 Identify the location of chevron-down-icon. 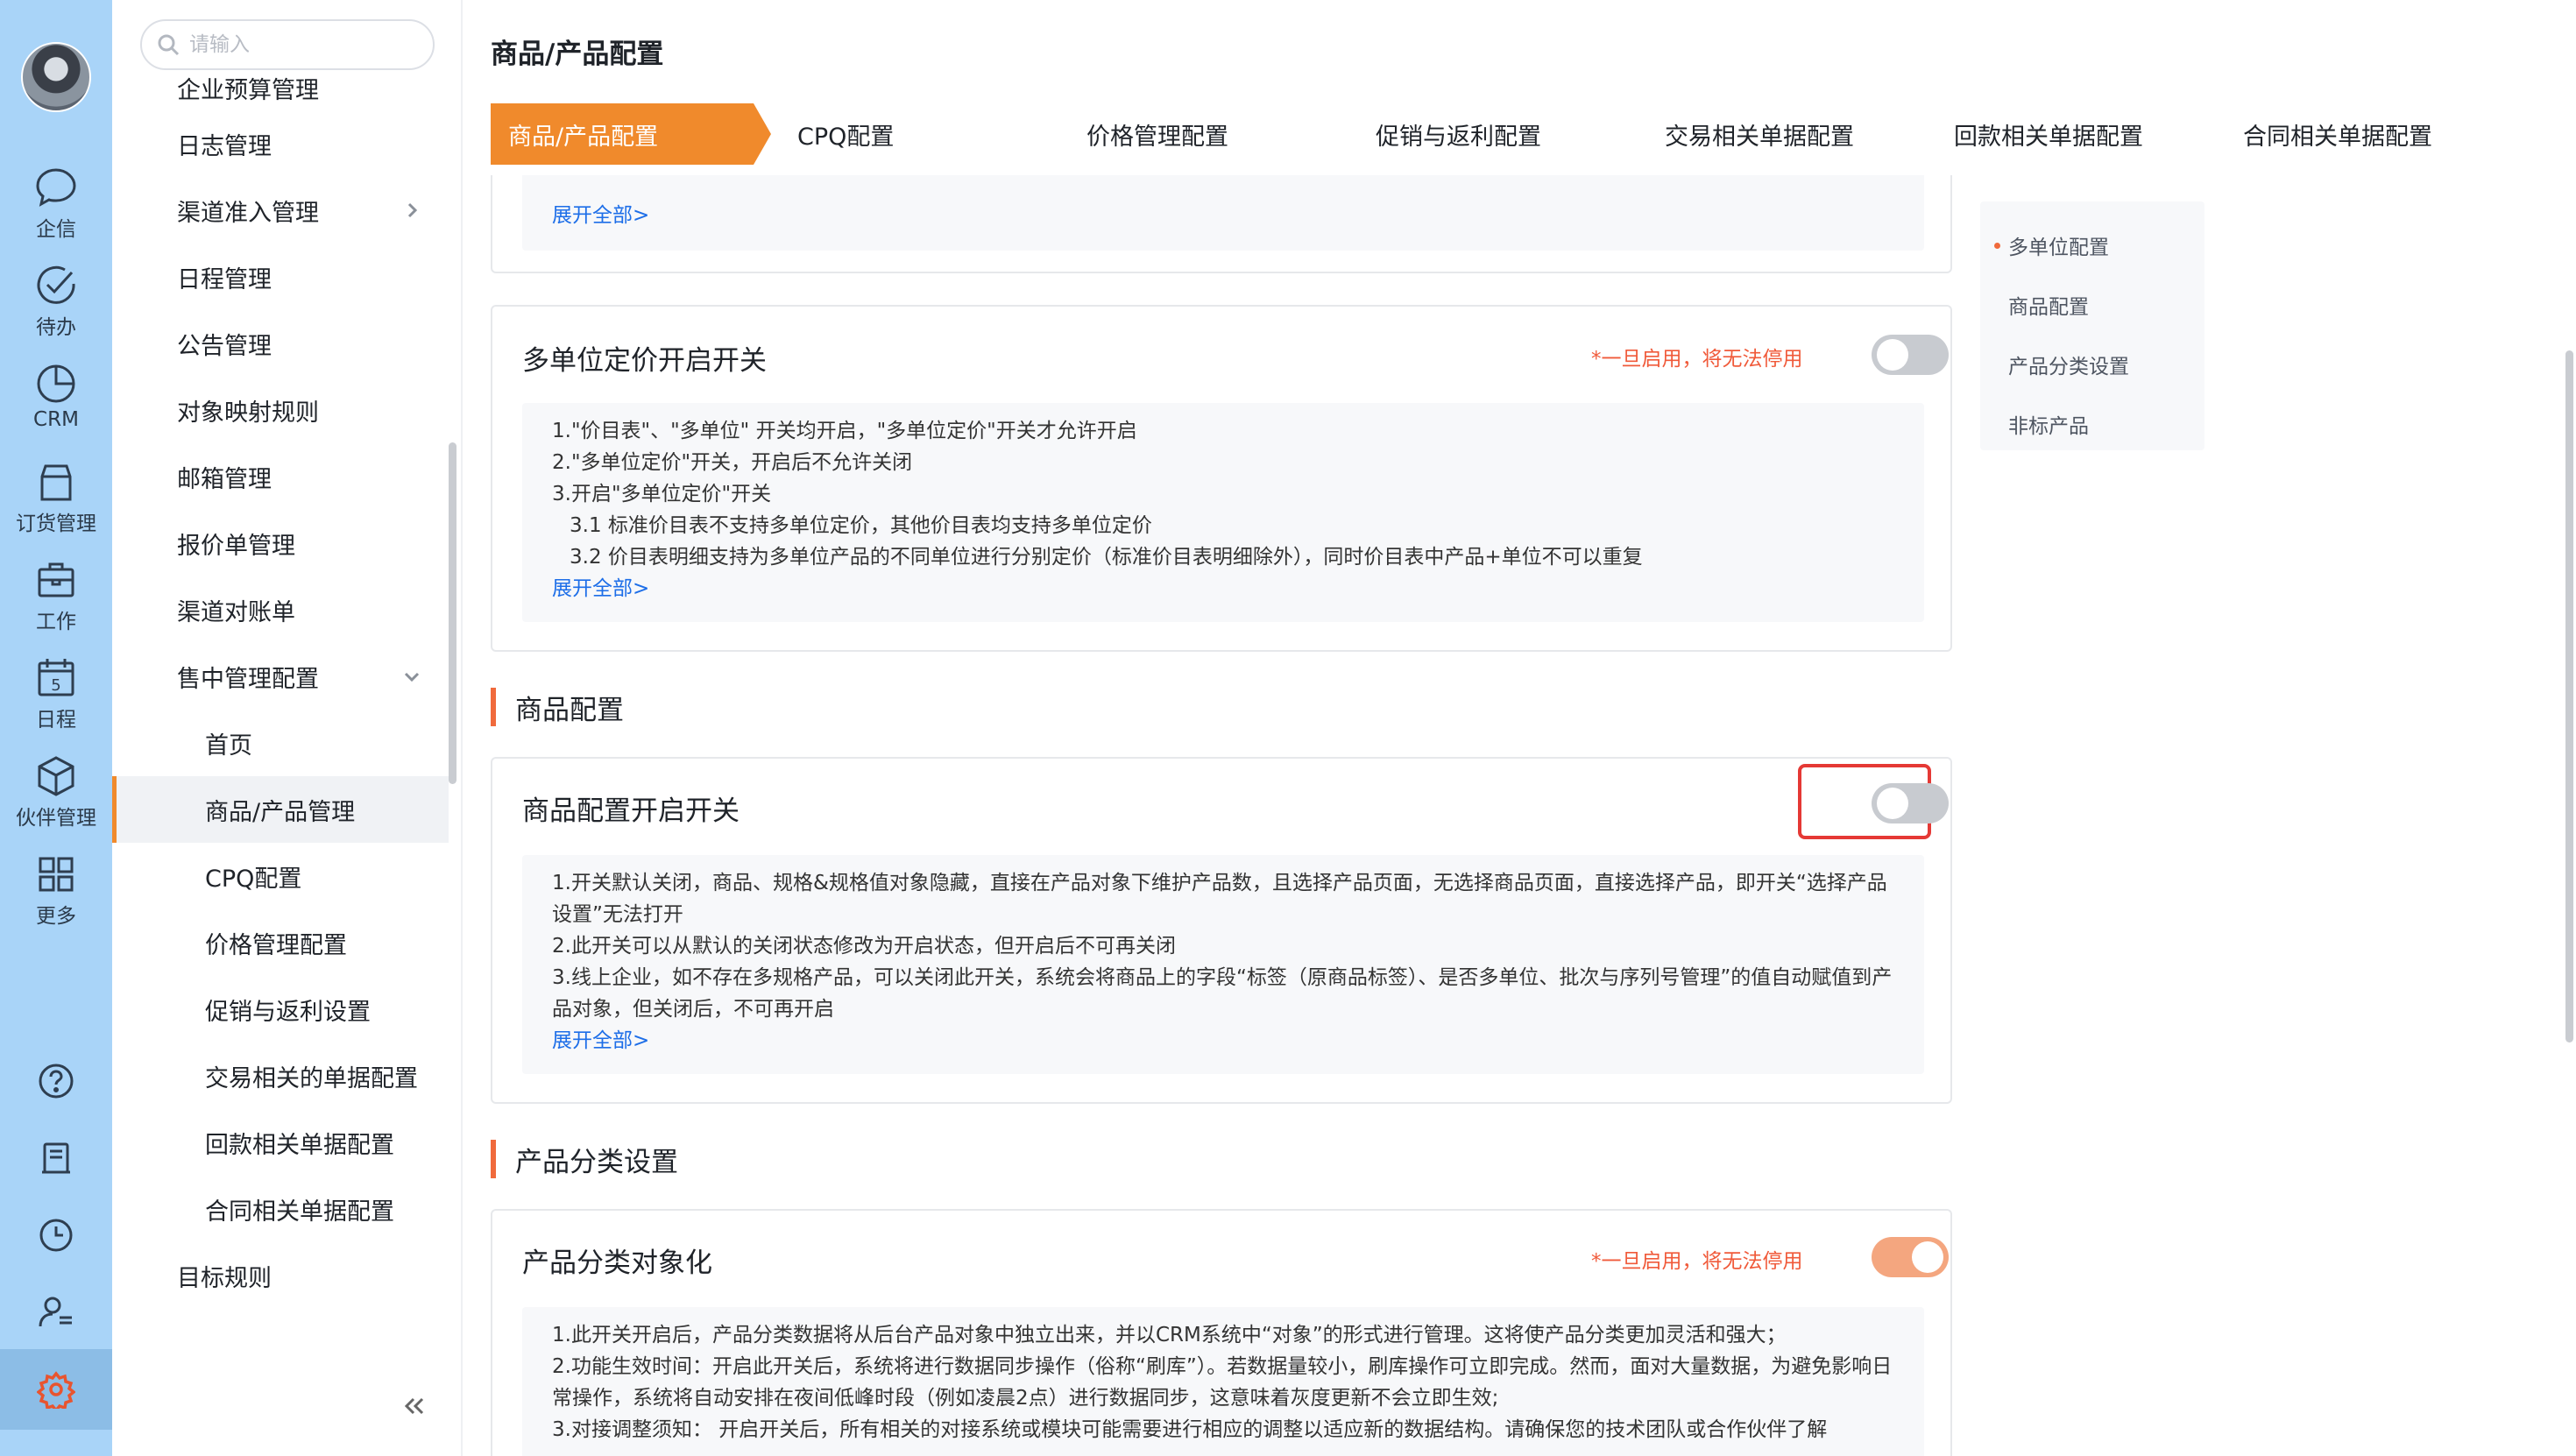
(411, 676).